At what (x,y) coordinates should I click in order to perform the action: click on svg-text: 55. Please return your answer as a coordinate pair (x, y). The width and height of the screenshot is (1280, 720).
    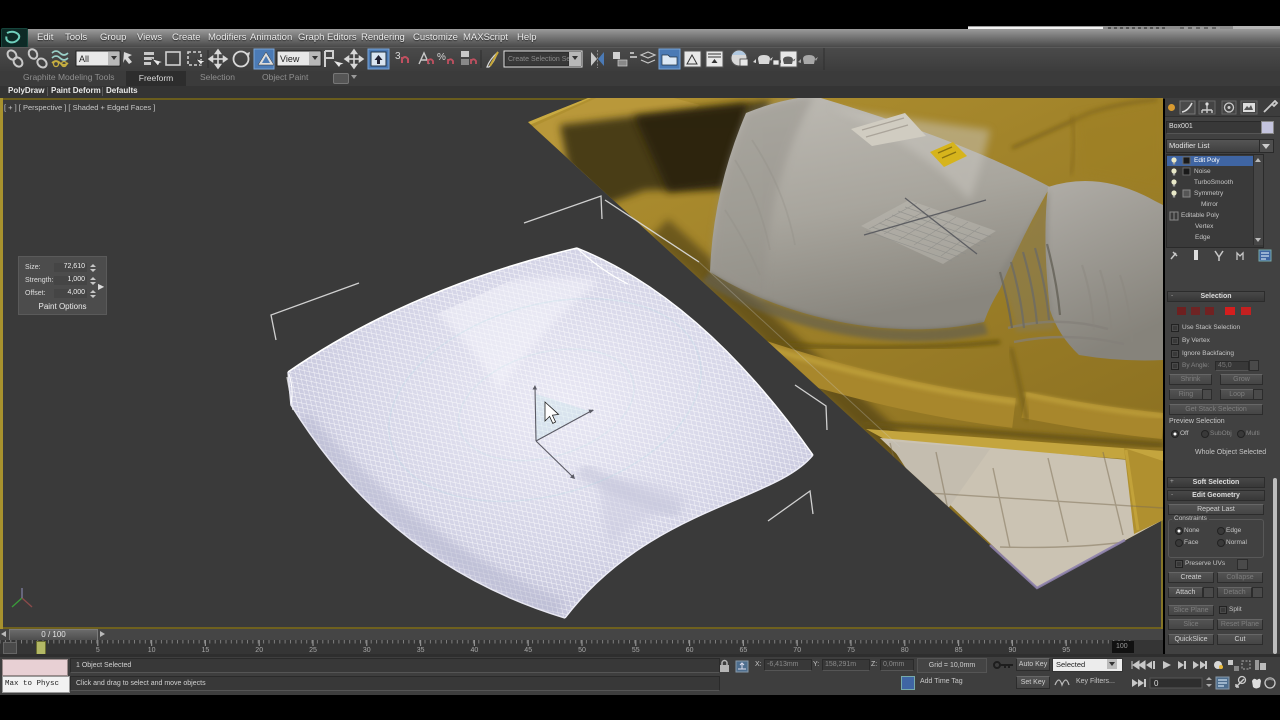
    Looking at the image, I should click on (636, 650).